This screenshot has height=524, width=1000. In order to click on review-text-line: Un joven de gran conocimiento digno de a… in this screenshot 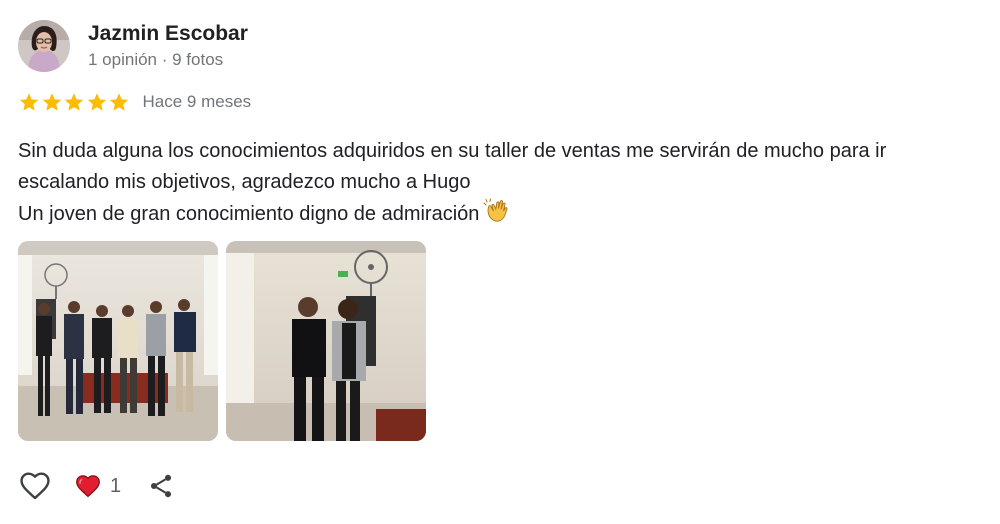, I will do `click(249, 214)`.